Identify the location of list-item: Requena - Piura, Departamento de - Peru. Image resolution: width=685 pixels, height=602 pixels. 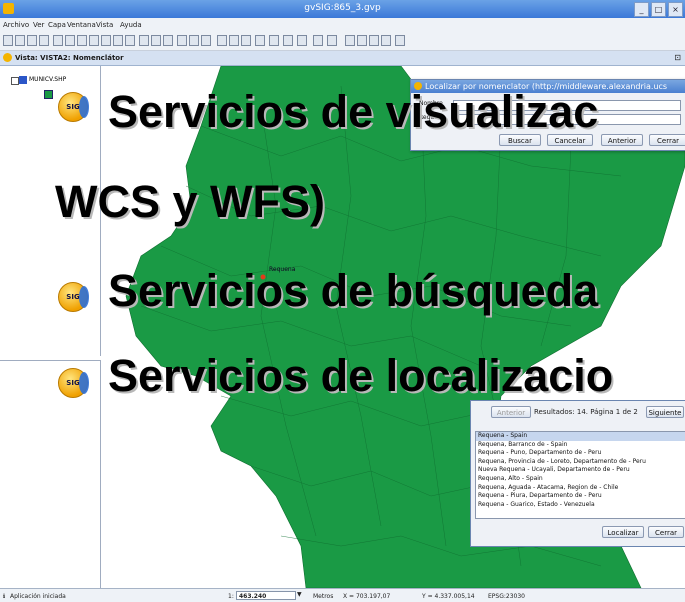
(580, 496).